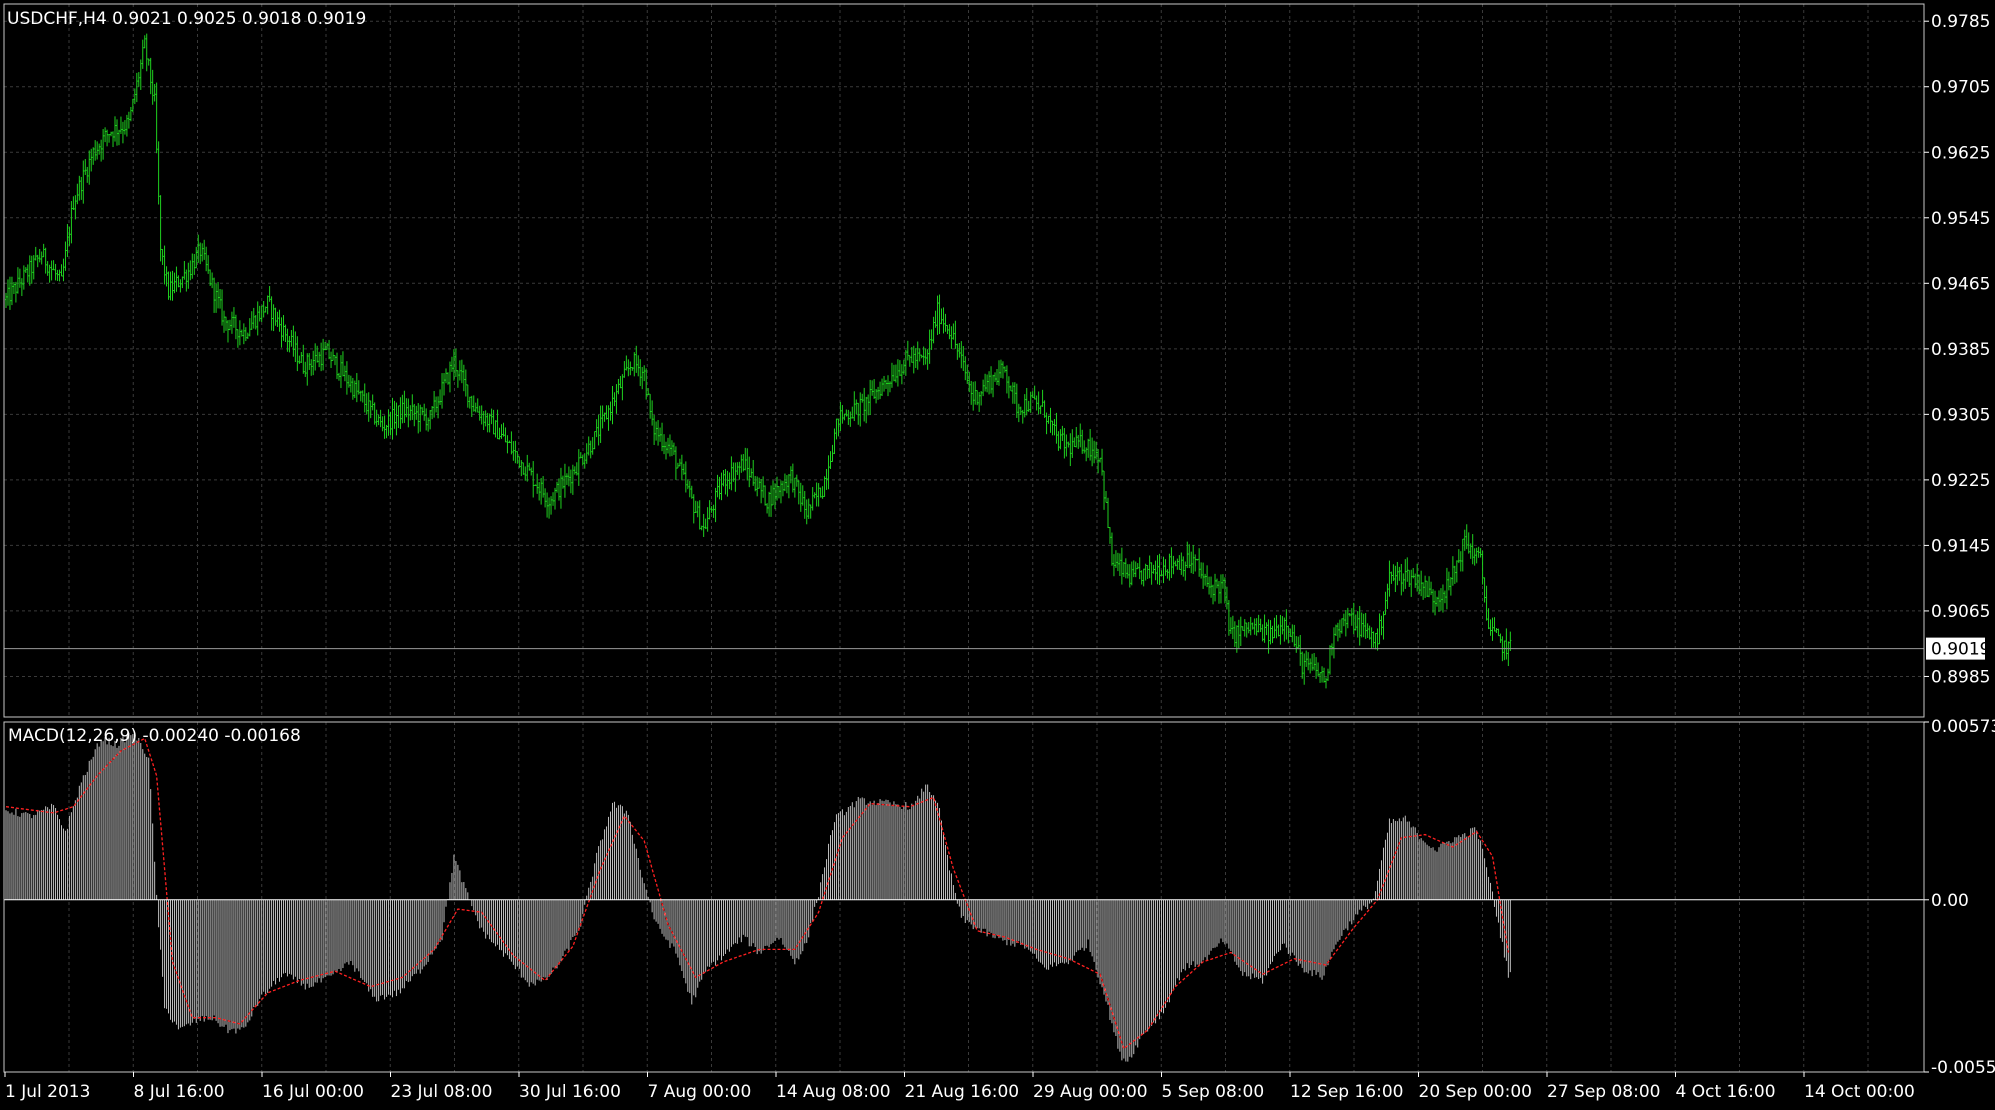  Describe the element at coordinates (700, 1092) in the screenshot. I see `time-tick-label: 7 Aug 00:00` at that location.